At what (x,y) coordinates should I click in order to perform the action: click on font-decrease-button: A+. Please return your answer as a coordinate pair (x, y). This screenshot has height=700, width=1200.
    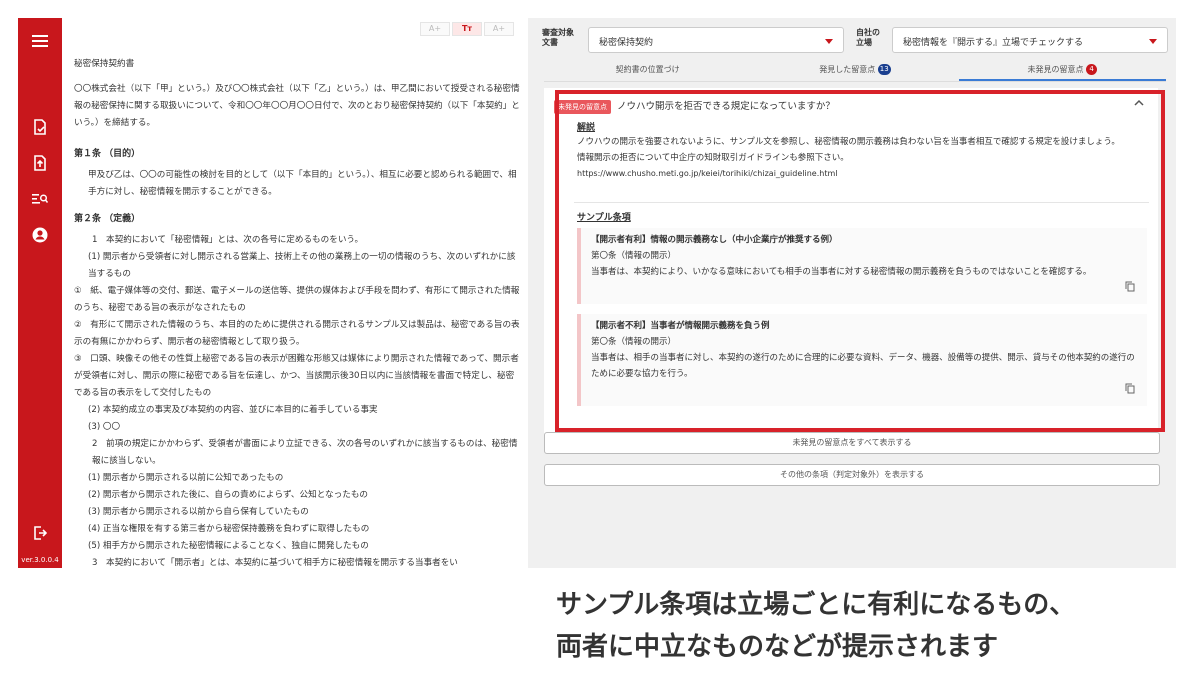
    Looking at the image, I should click on (435, 29).